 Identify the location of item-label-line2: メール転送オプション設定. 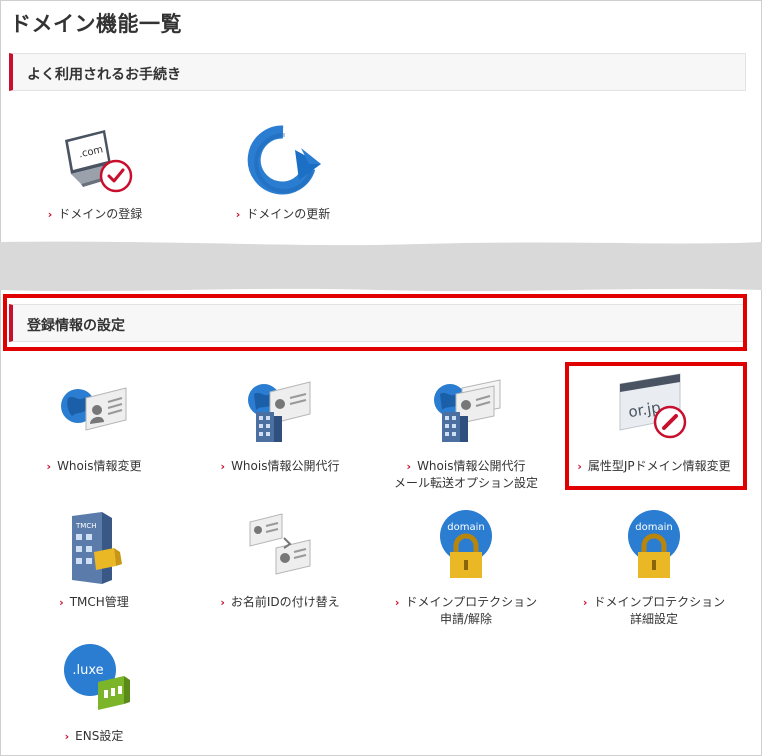
(465, 483).